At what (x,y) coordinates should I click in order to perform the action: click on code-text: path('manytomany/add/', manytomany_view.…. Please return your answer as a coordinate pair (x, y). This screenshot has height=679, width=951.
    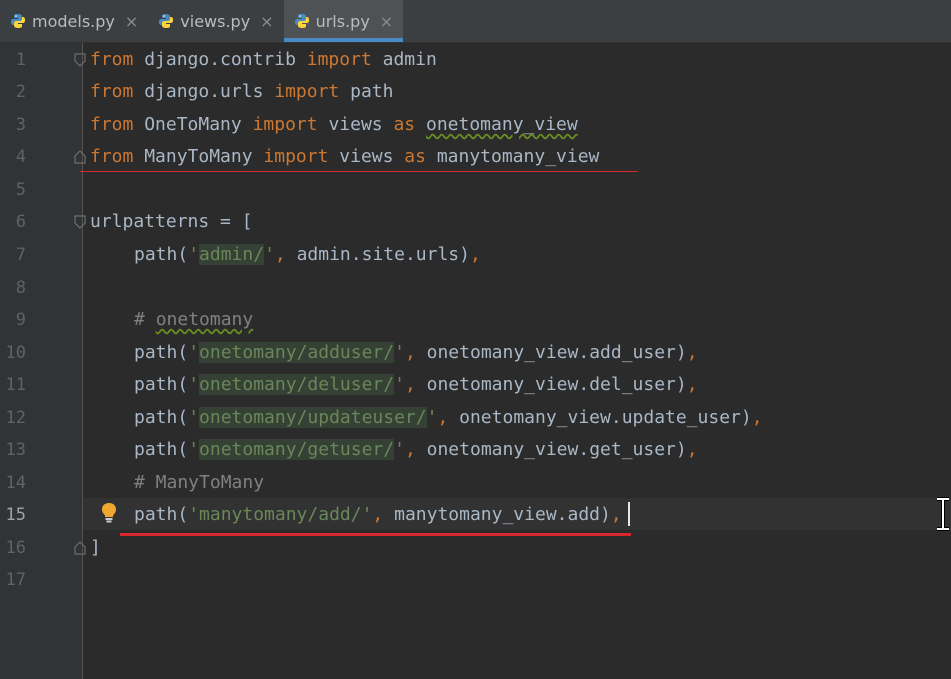
    Looking at the image, I should click on (378, 514).